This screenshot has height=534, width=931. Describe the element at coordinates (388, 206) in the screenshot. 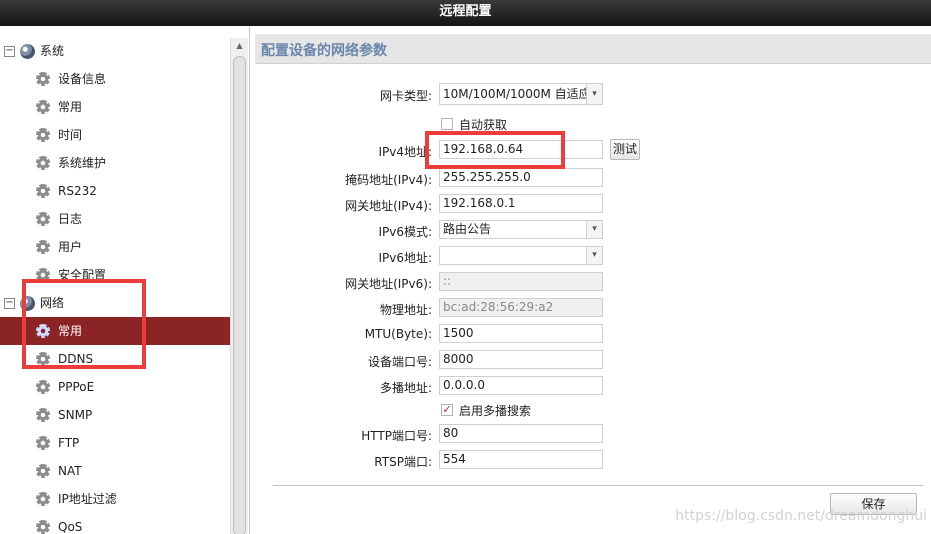

I see `gateway-ipv4-label: 网关地址(IPv4):` at that location.